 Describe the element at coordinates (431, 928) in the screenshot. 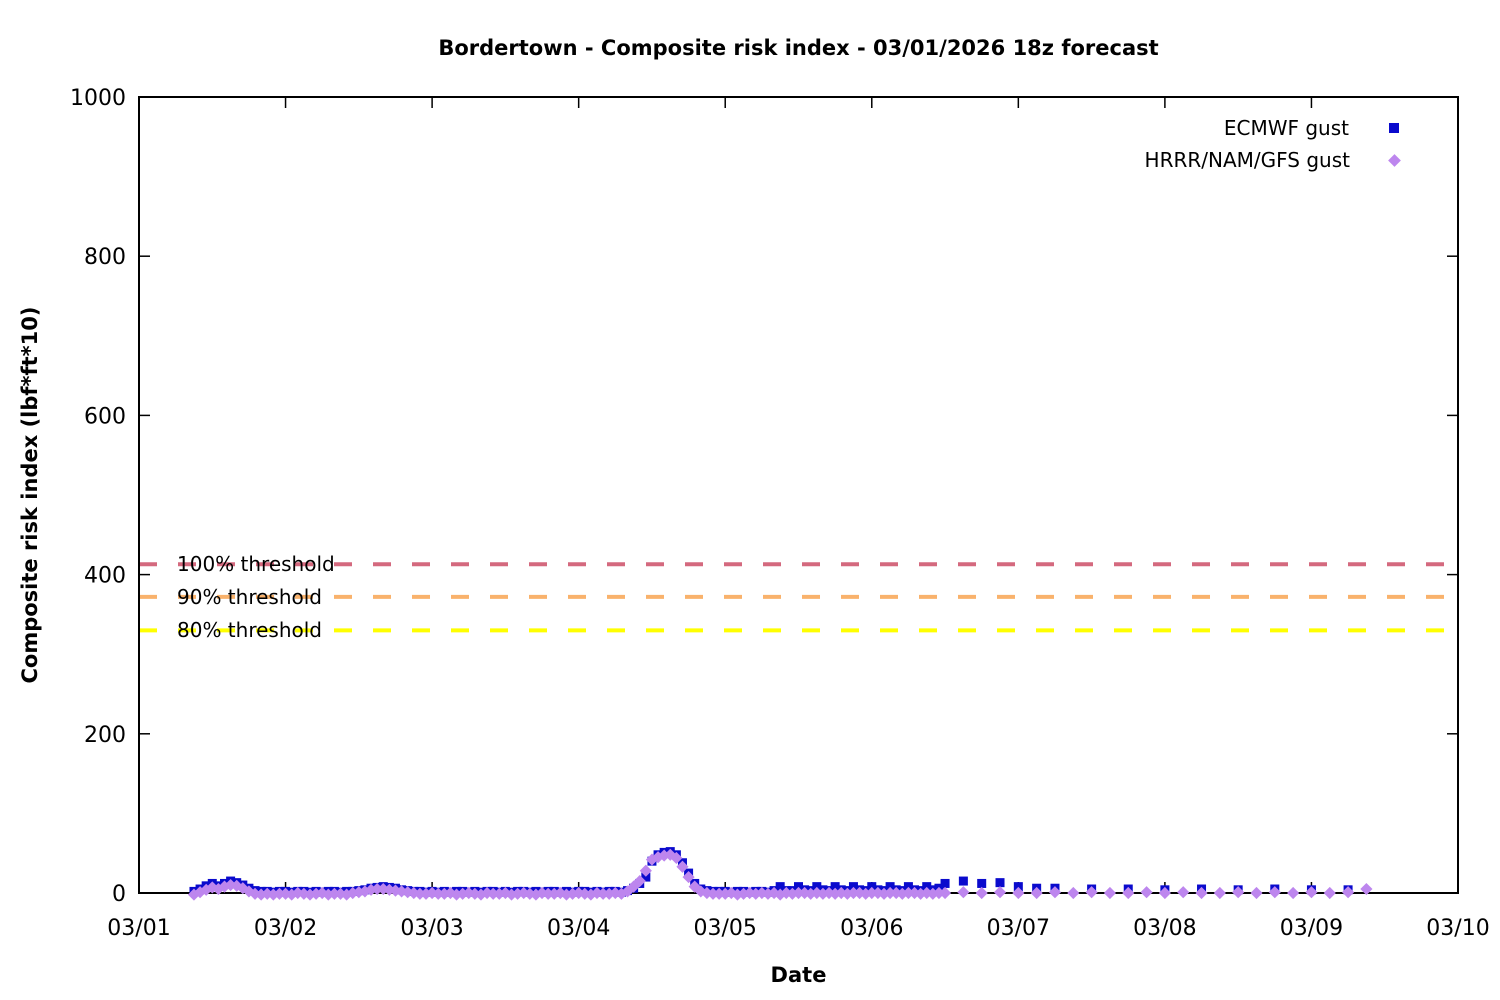

I see `x-tick-label: 03/03` at that location.